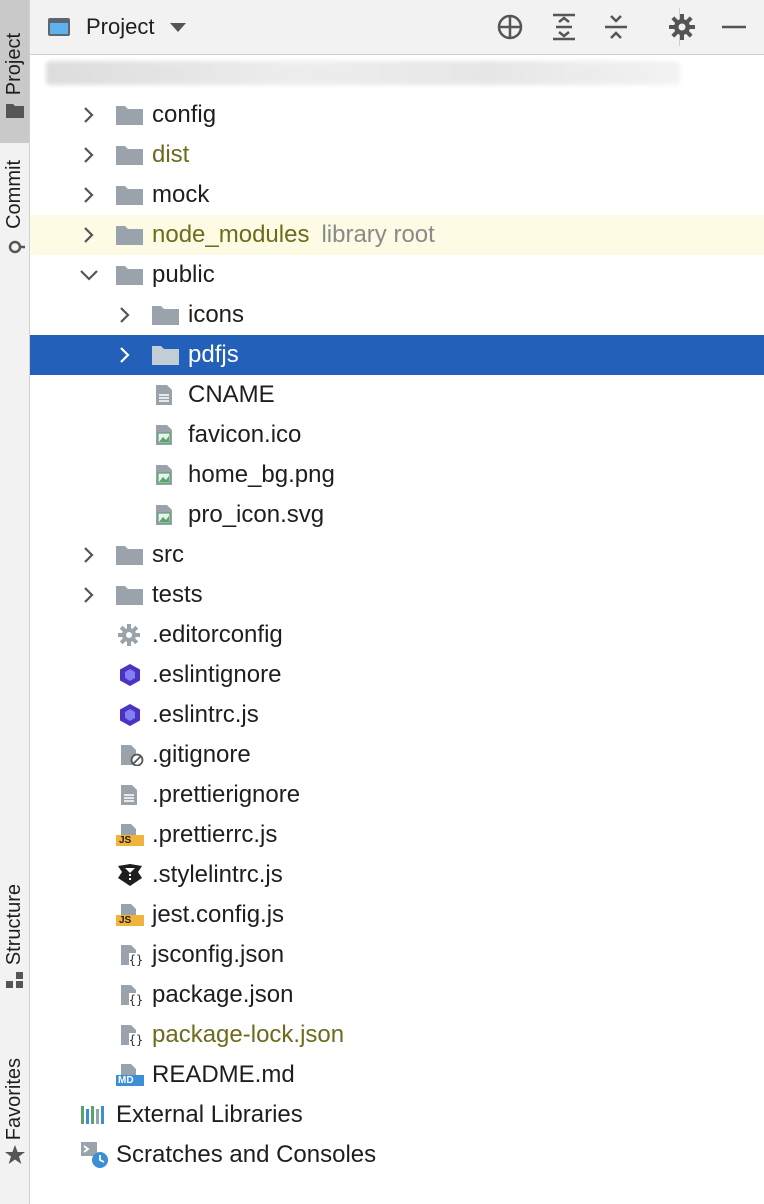 The width and height of the screenshot is (764, 1204). What do you see at coordinates (397, 515) in the screenshot?
I see `tree-row-pro-icon: pro_icon.svg` at bounding box center [397, 515].